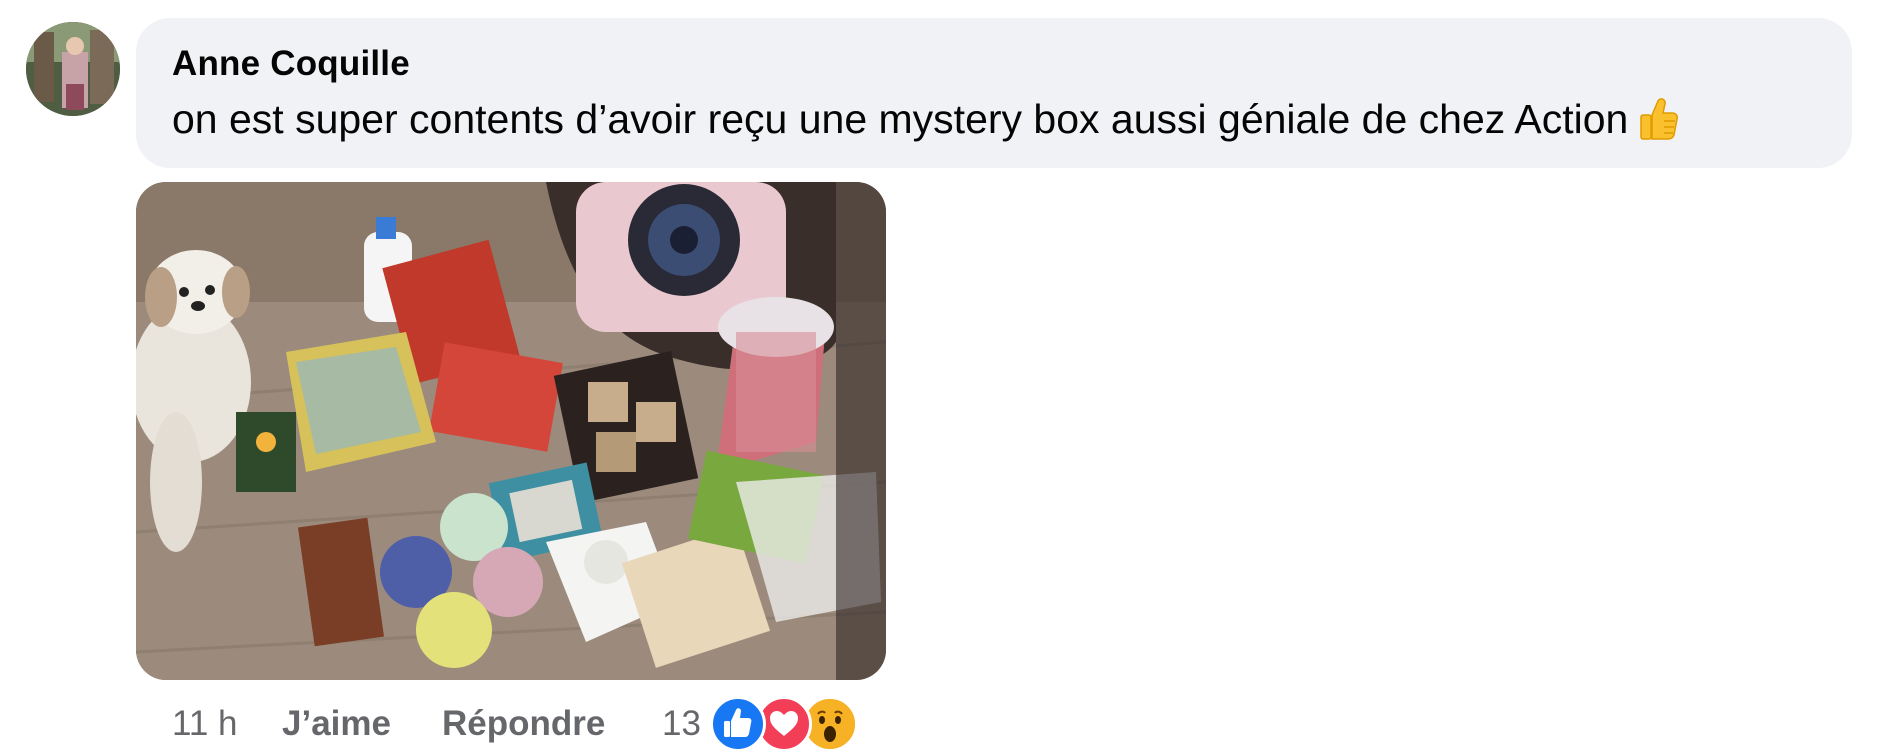  What do you see at coordinates (523, 724) in the screenshot?
I see `reply-button: Répondre` at bounding box center [523, 724].